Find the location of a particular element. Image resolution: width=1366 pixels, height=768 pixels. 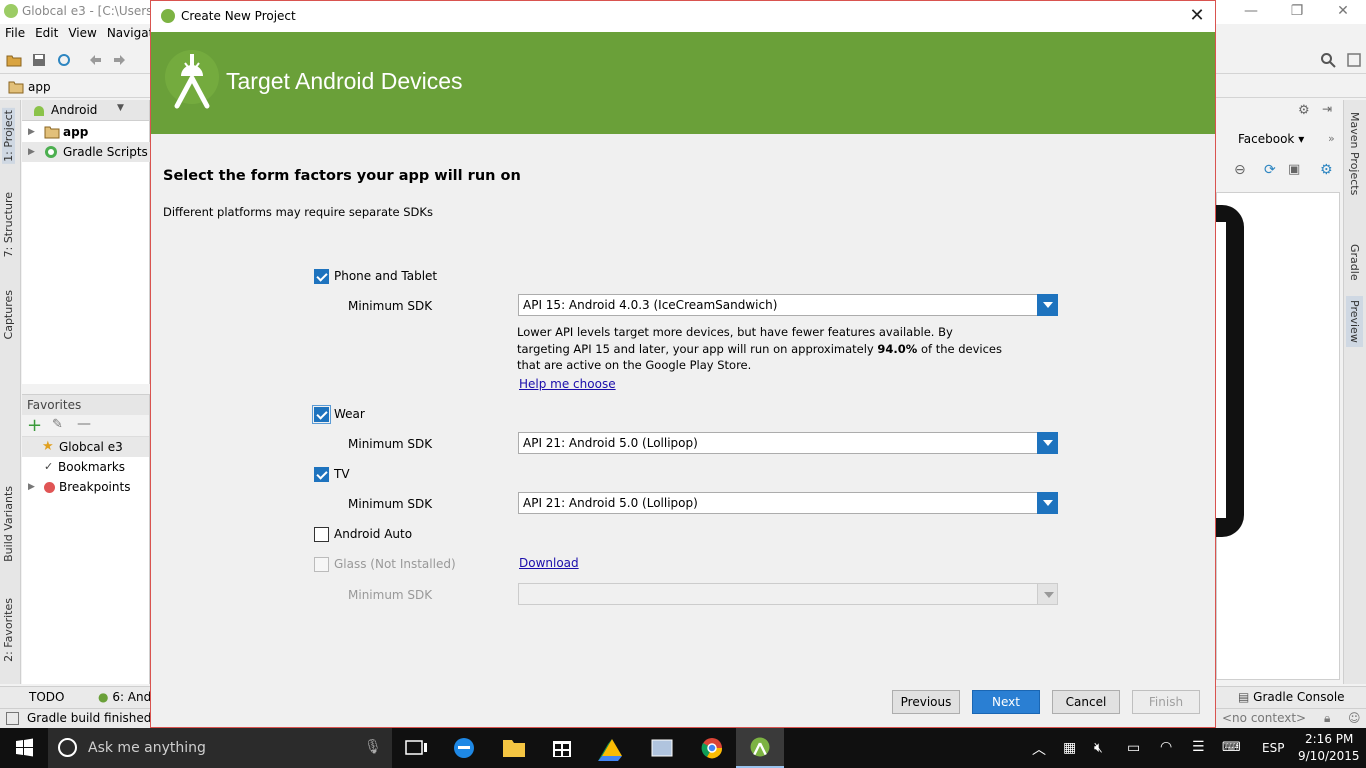

refresh-icon: ⟳ is located at coordinates (1270, 170).